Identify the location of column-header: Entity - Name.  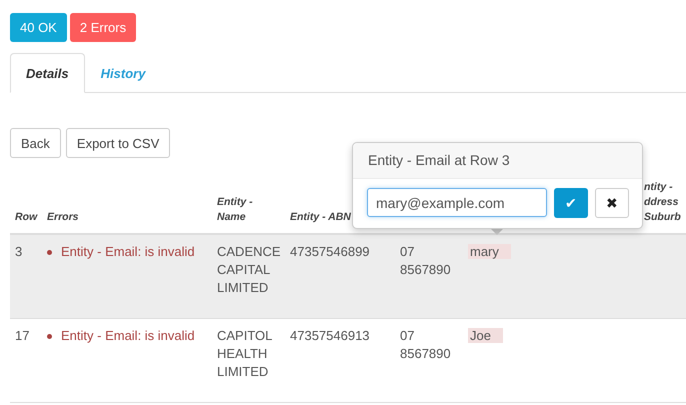
(235, 209).